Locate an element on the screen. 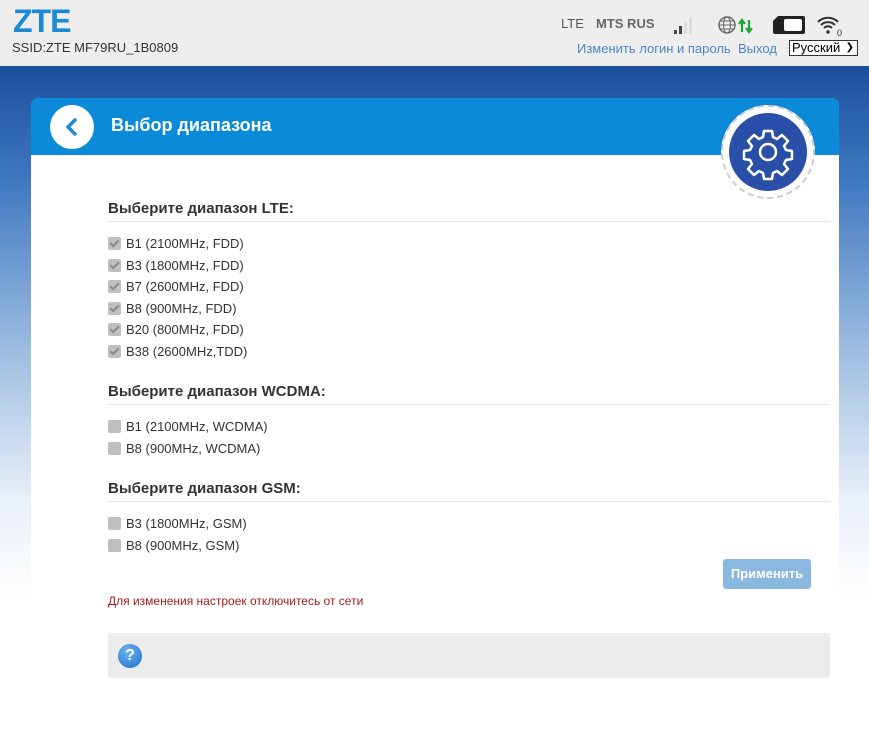 The height and width of the screenshot is (730, 869). lte-band-checkbox: B3 (1800MHz, FDD) is located at coordinates (176, 265).